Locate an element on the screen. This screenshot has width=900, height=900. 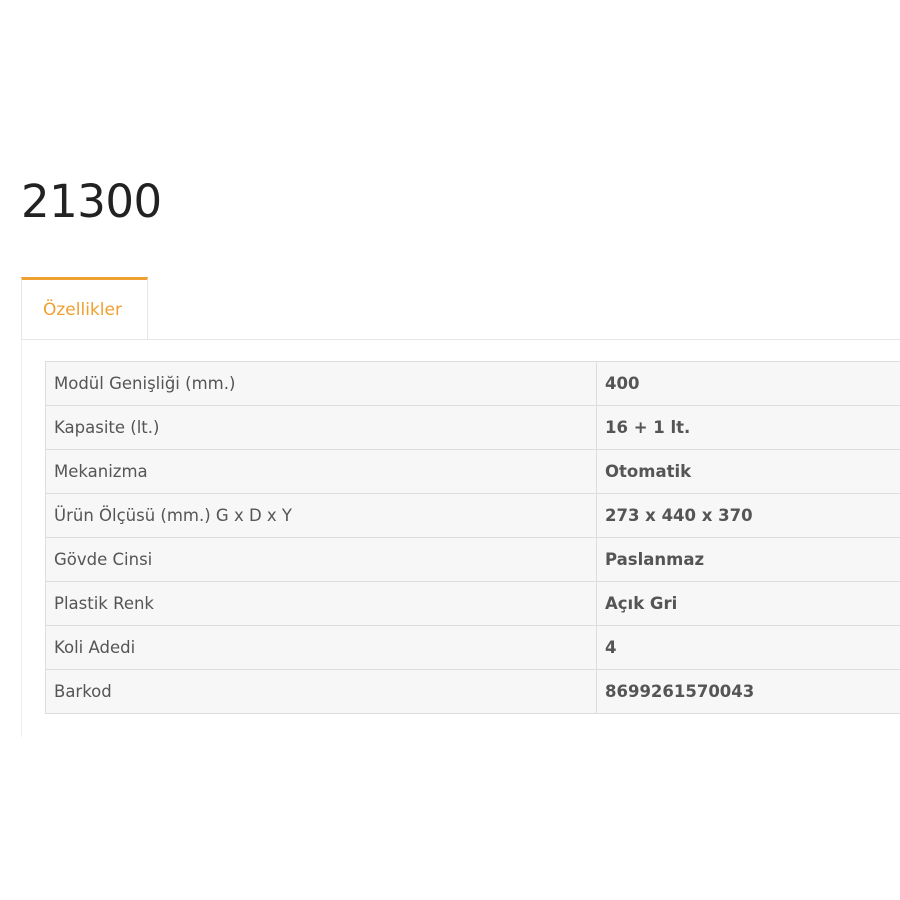
spec-label: Koli Adedi is located at coordinates (321, 647).